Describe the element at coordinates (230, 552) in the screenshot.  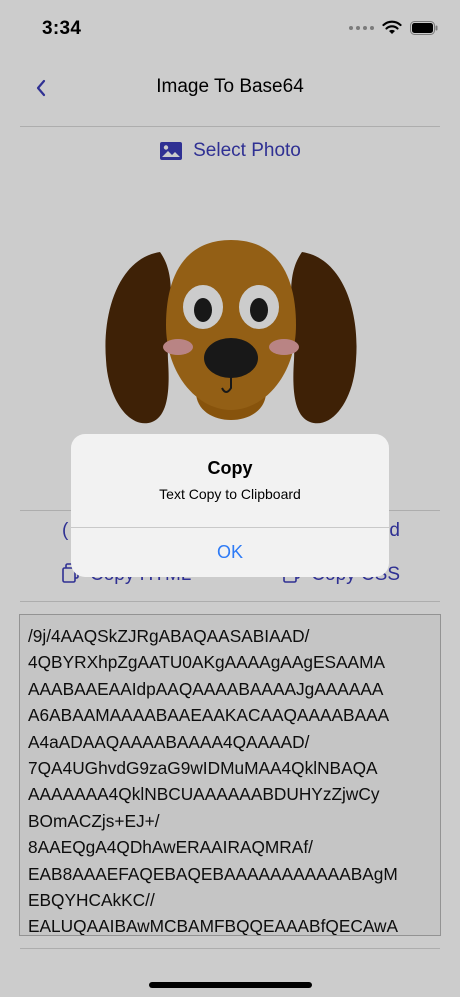
I see `alert-ok-button: OK` at that location.